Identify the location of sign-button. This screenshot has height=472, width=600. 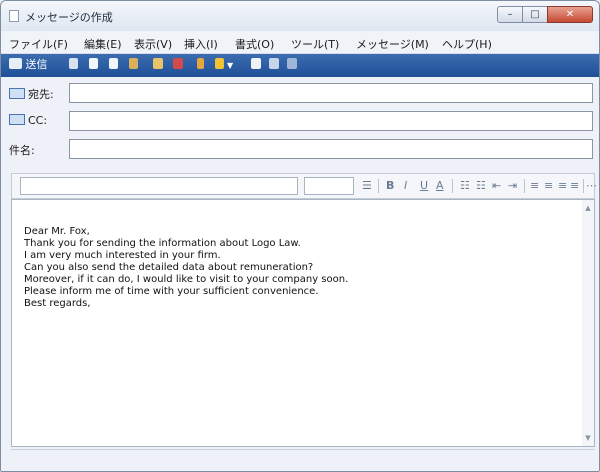
(256, 65).